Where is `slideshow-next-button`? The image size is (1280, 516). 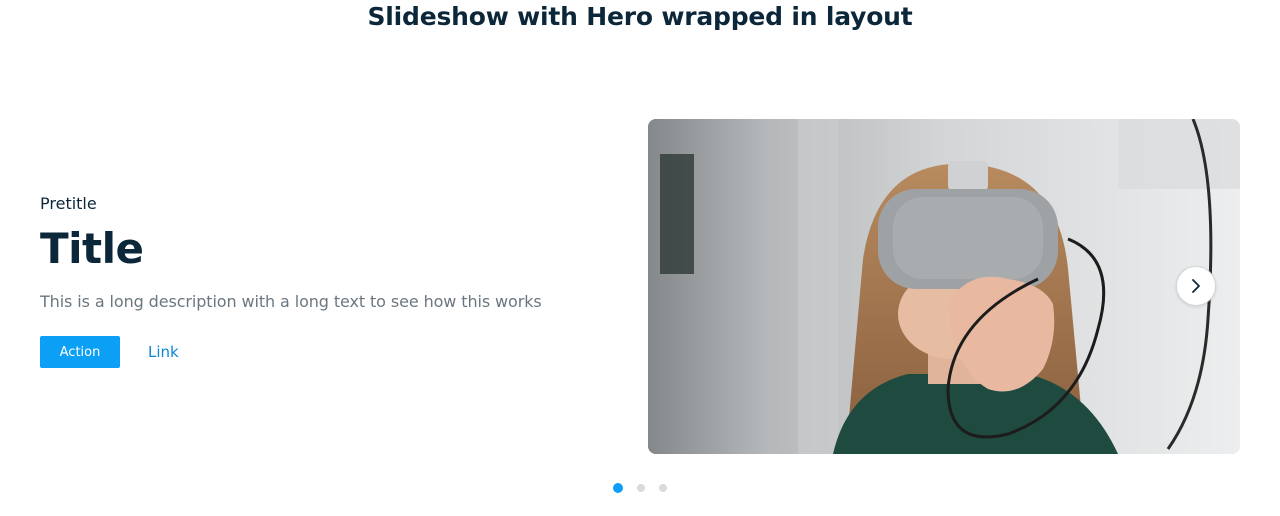
slideshow-next-button is located at coordinates (1196, 286).